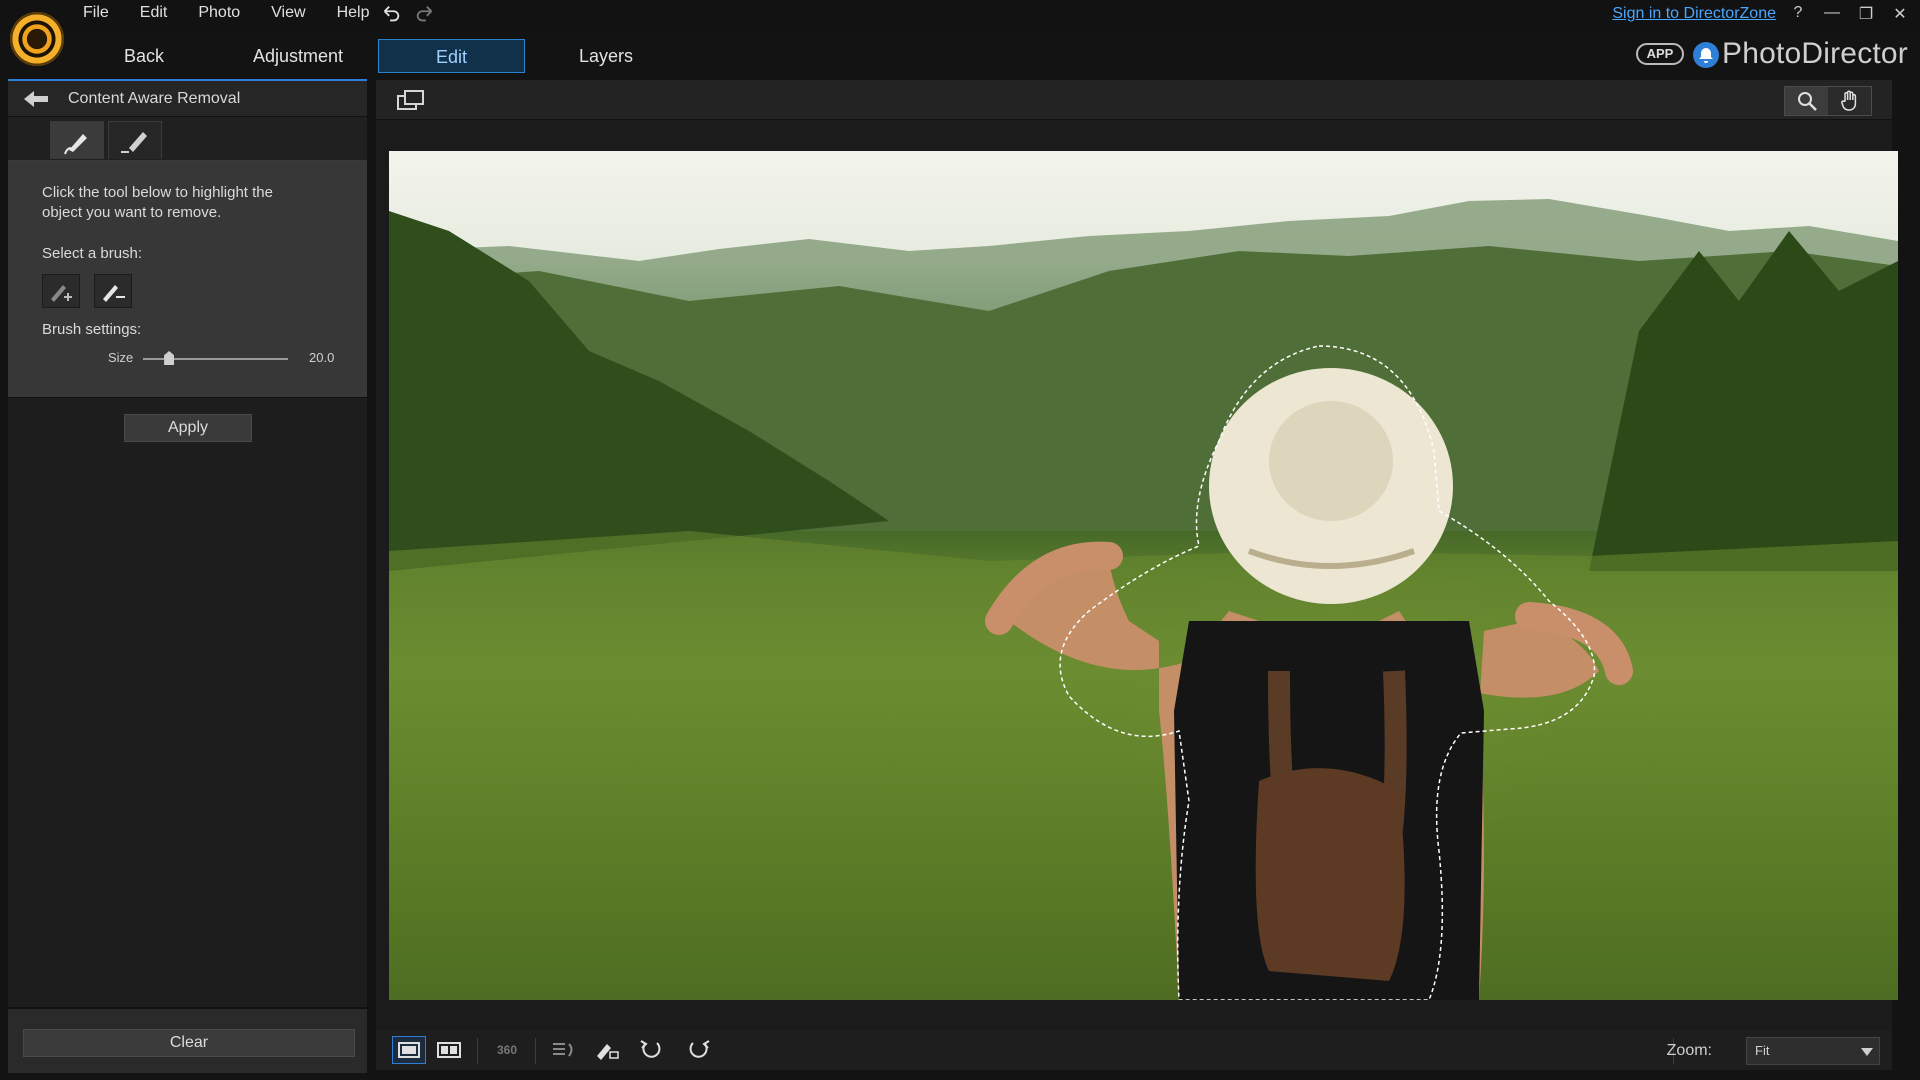  I want to click on restore-icon: ❐, so click(1866, 14).